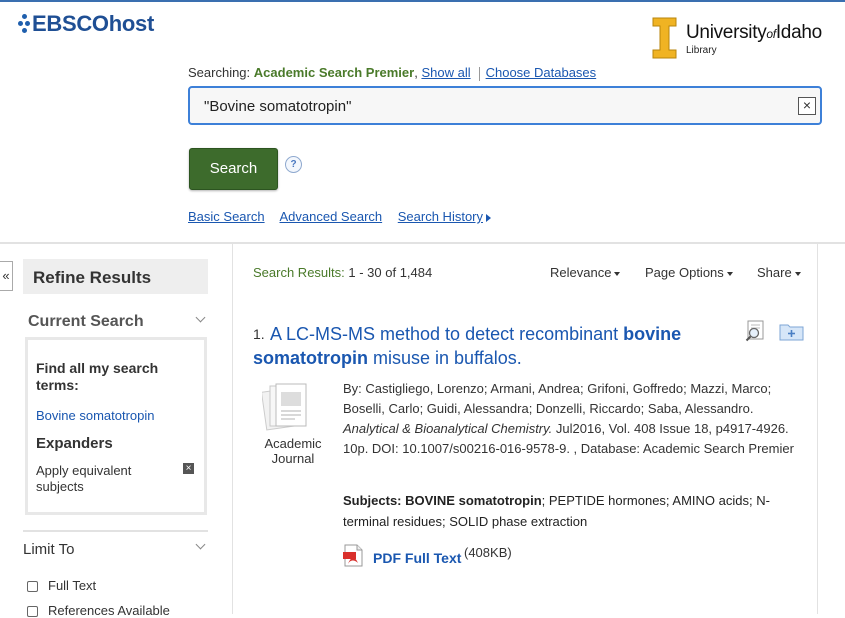  Describe the element at coordinates (24, 24) in the screenshot. I see `logo-dots-icon` at that location.